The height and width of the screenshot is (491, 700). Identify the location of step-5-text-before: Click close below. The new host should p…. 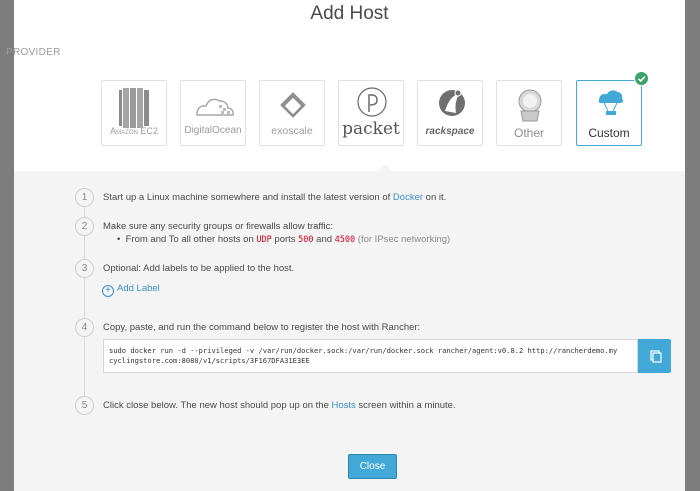
(217, 405).